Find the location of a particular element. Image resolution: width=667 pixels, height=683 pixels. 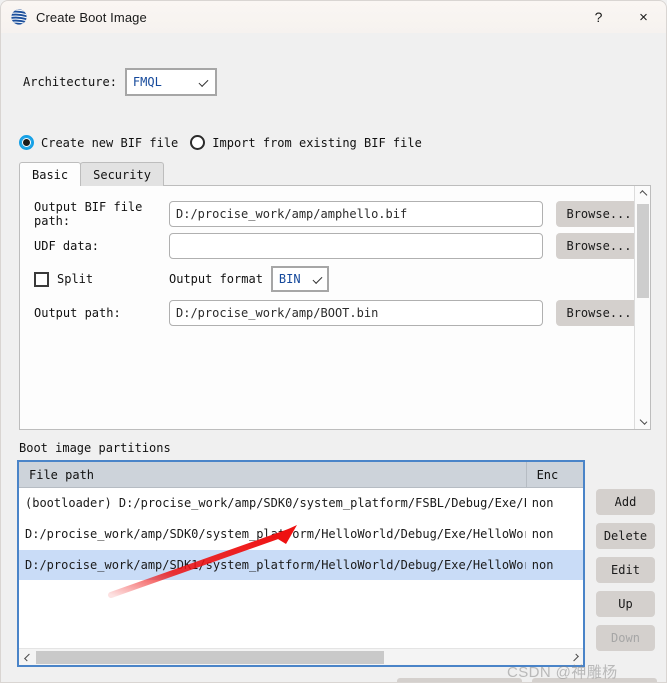

output-format-select: BIN is located at coordinates (299, 279).